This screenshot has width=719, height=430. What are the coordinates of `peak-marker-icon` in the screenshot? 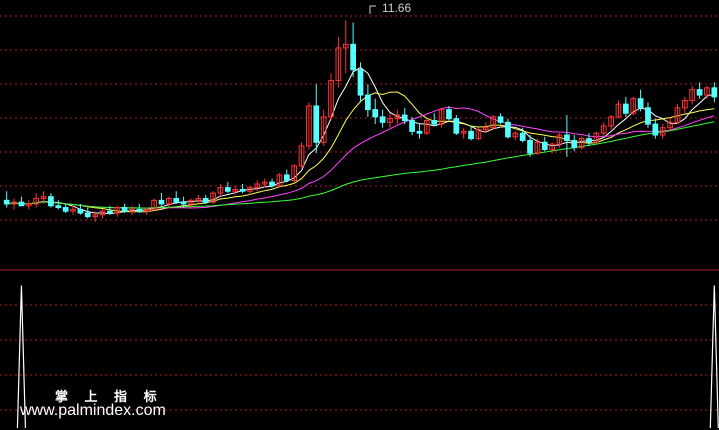 It's located at (372, 9).